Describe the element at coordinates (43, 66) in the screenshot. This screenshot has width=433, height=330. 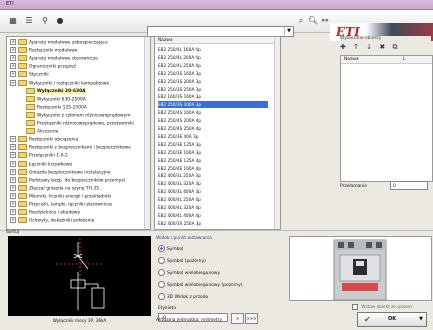
I see `tree-item: + Ograniczniki przepięć` at that location.